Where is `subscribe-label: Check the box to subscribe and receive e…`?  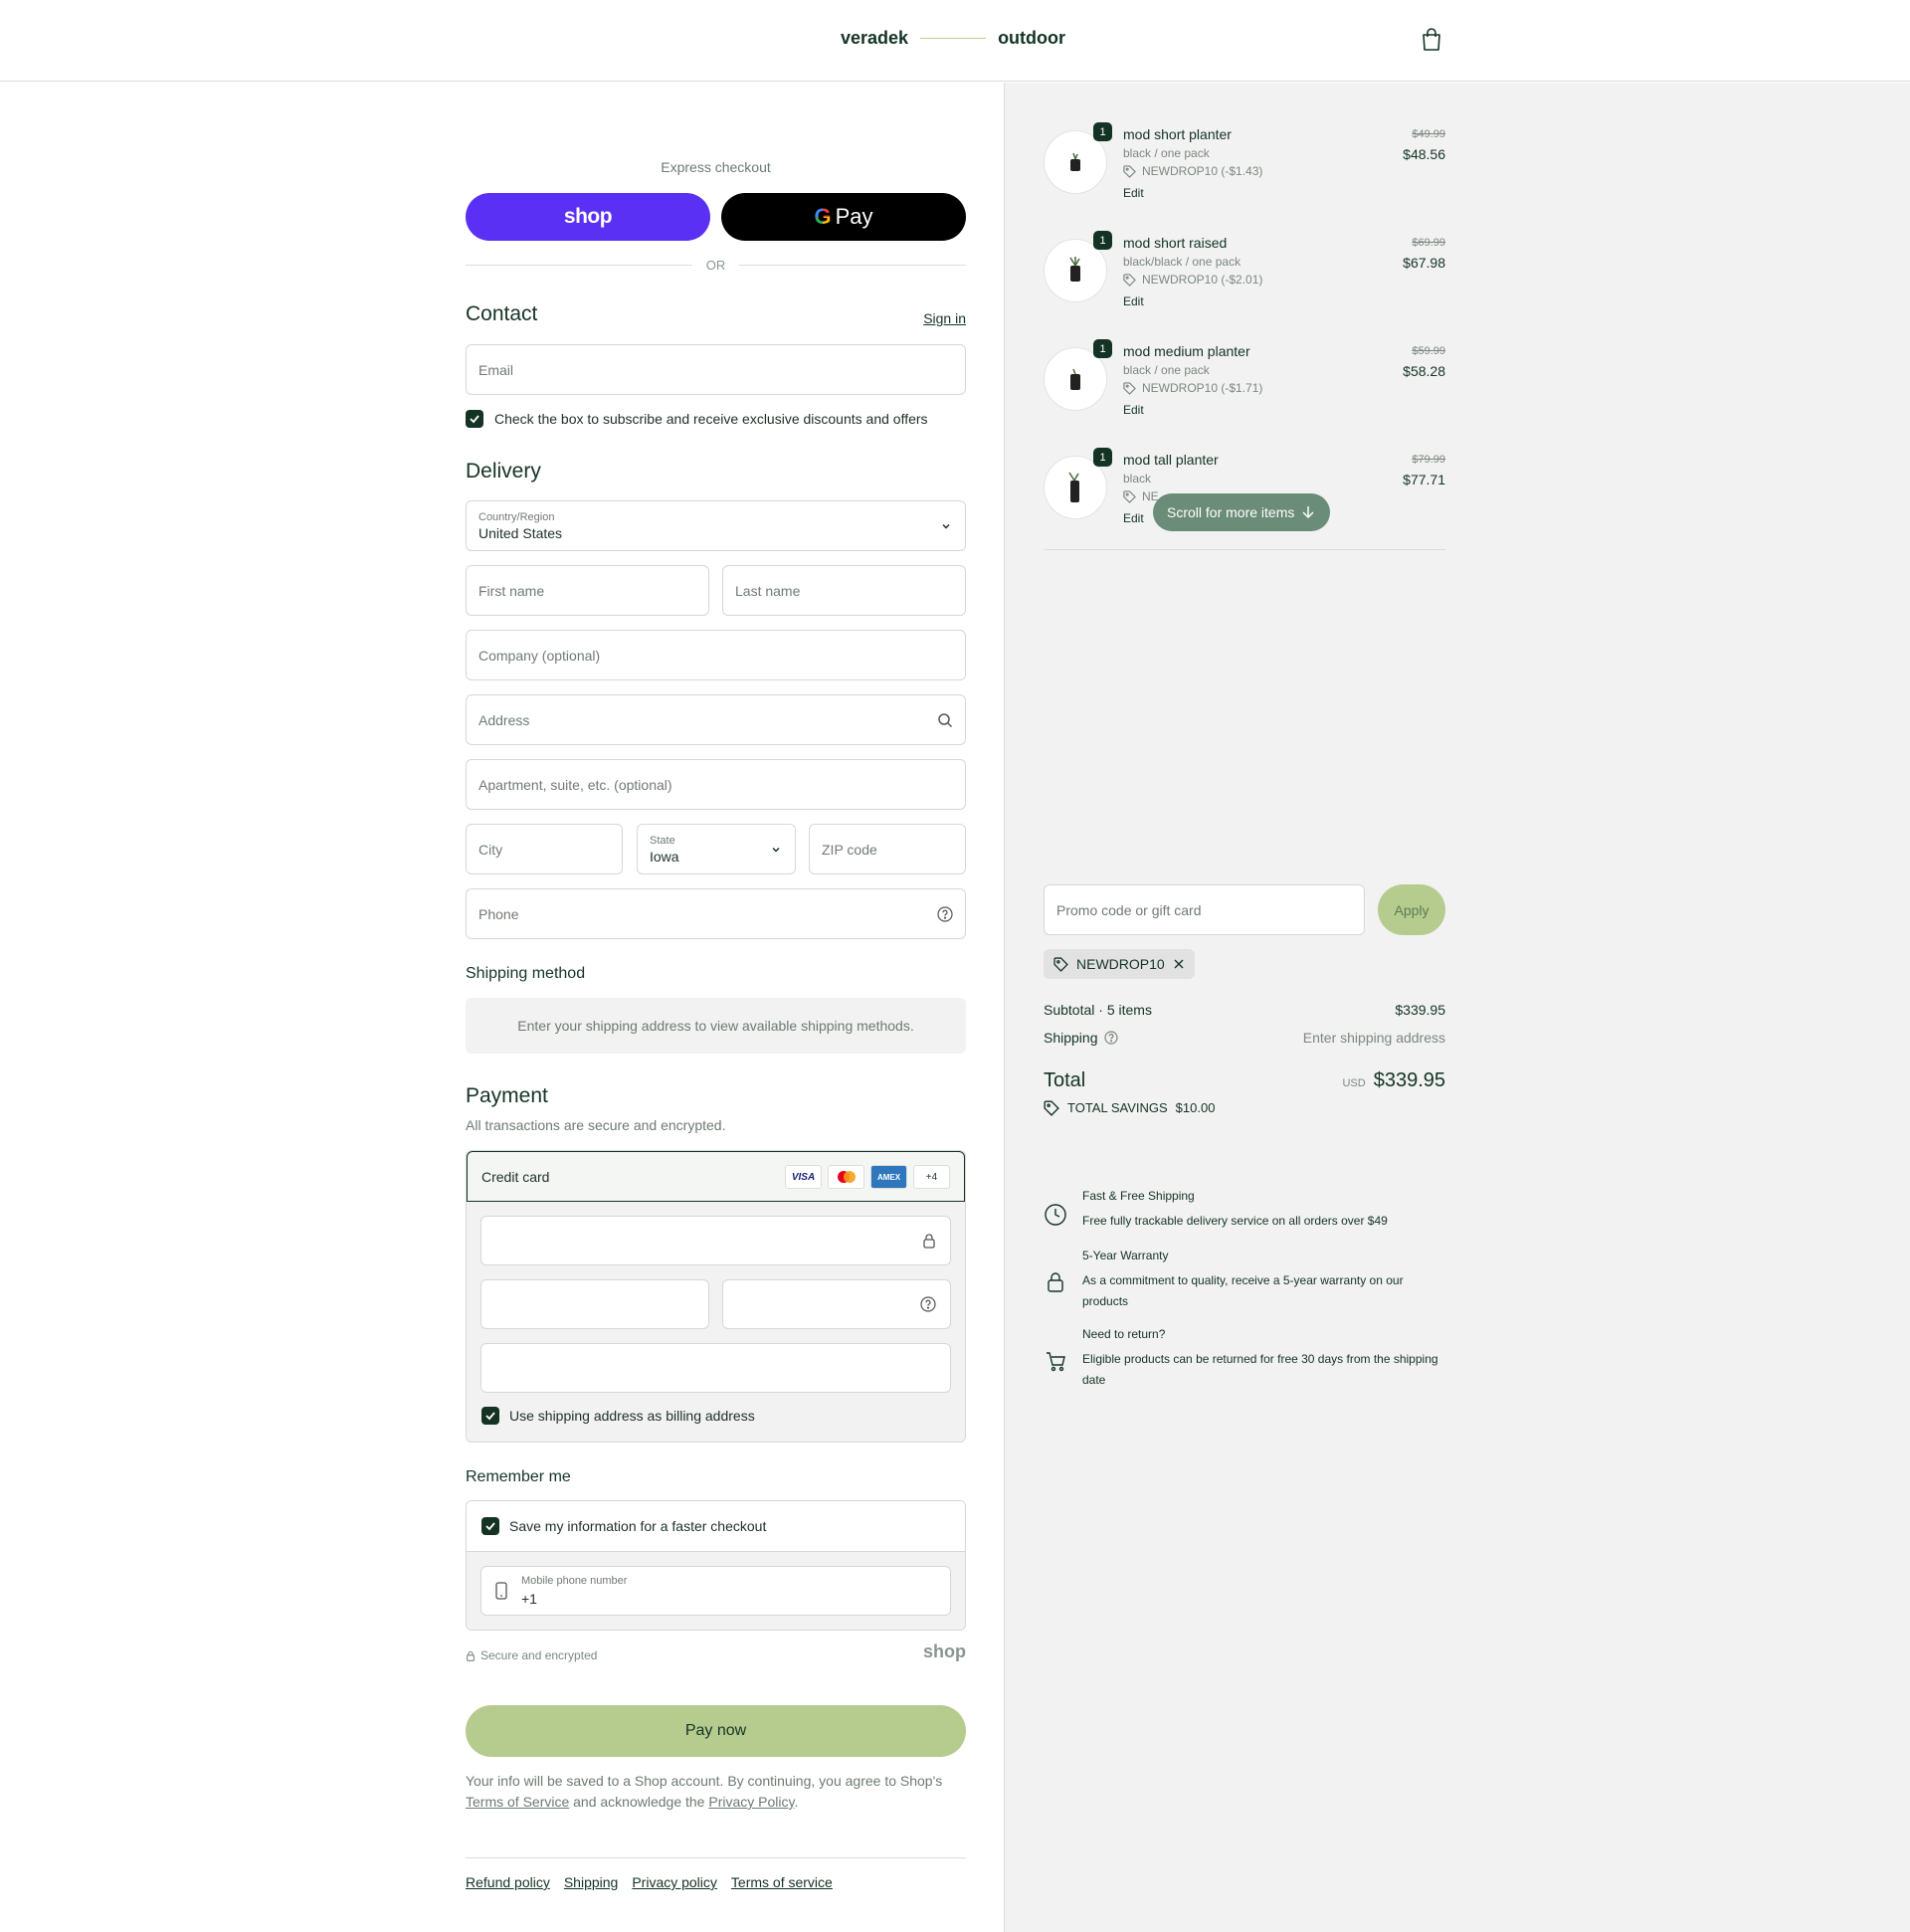
subscribe-label: Check the box to subscribe and receive e… is located at coordinates (711, 419).